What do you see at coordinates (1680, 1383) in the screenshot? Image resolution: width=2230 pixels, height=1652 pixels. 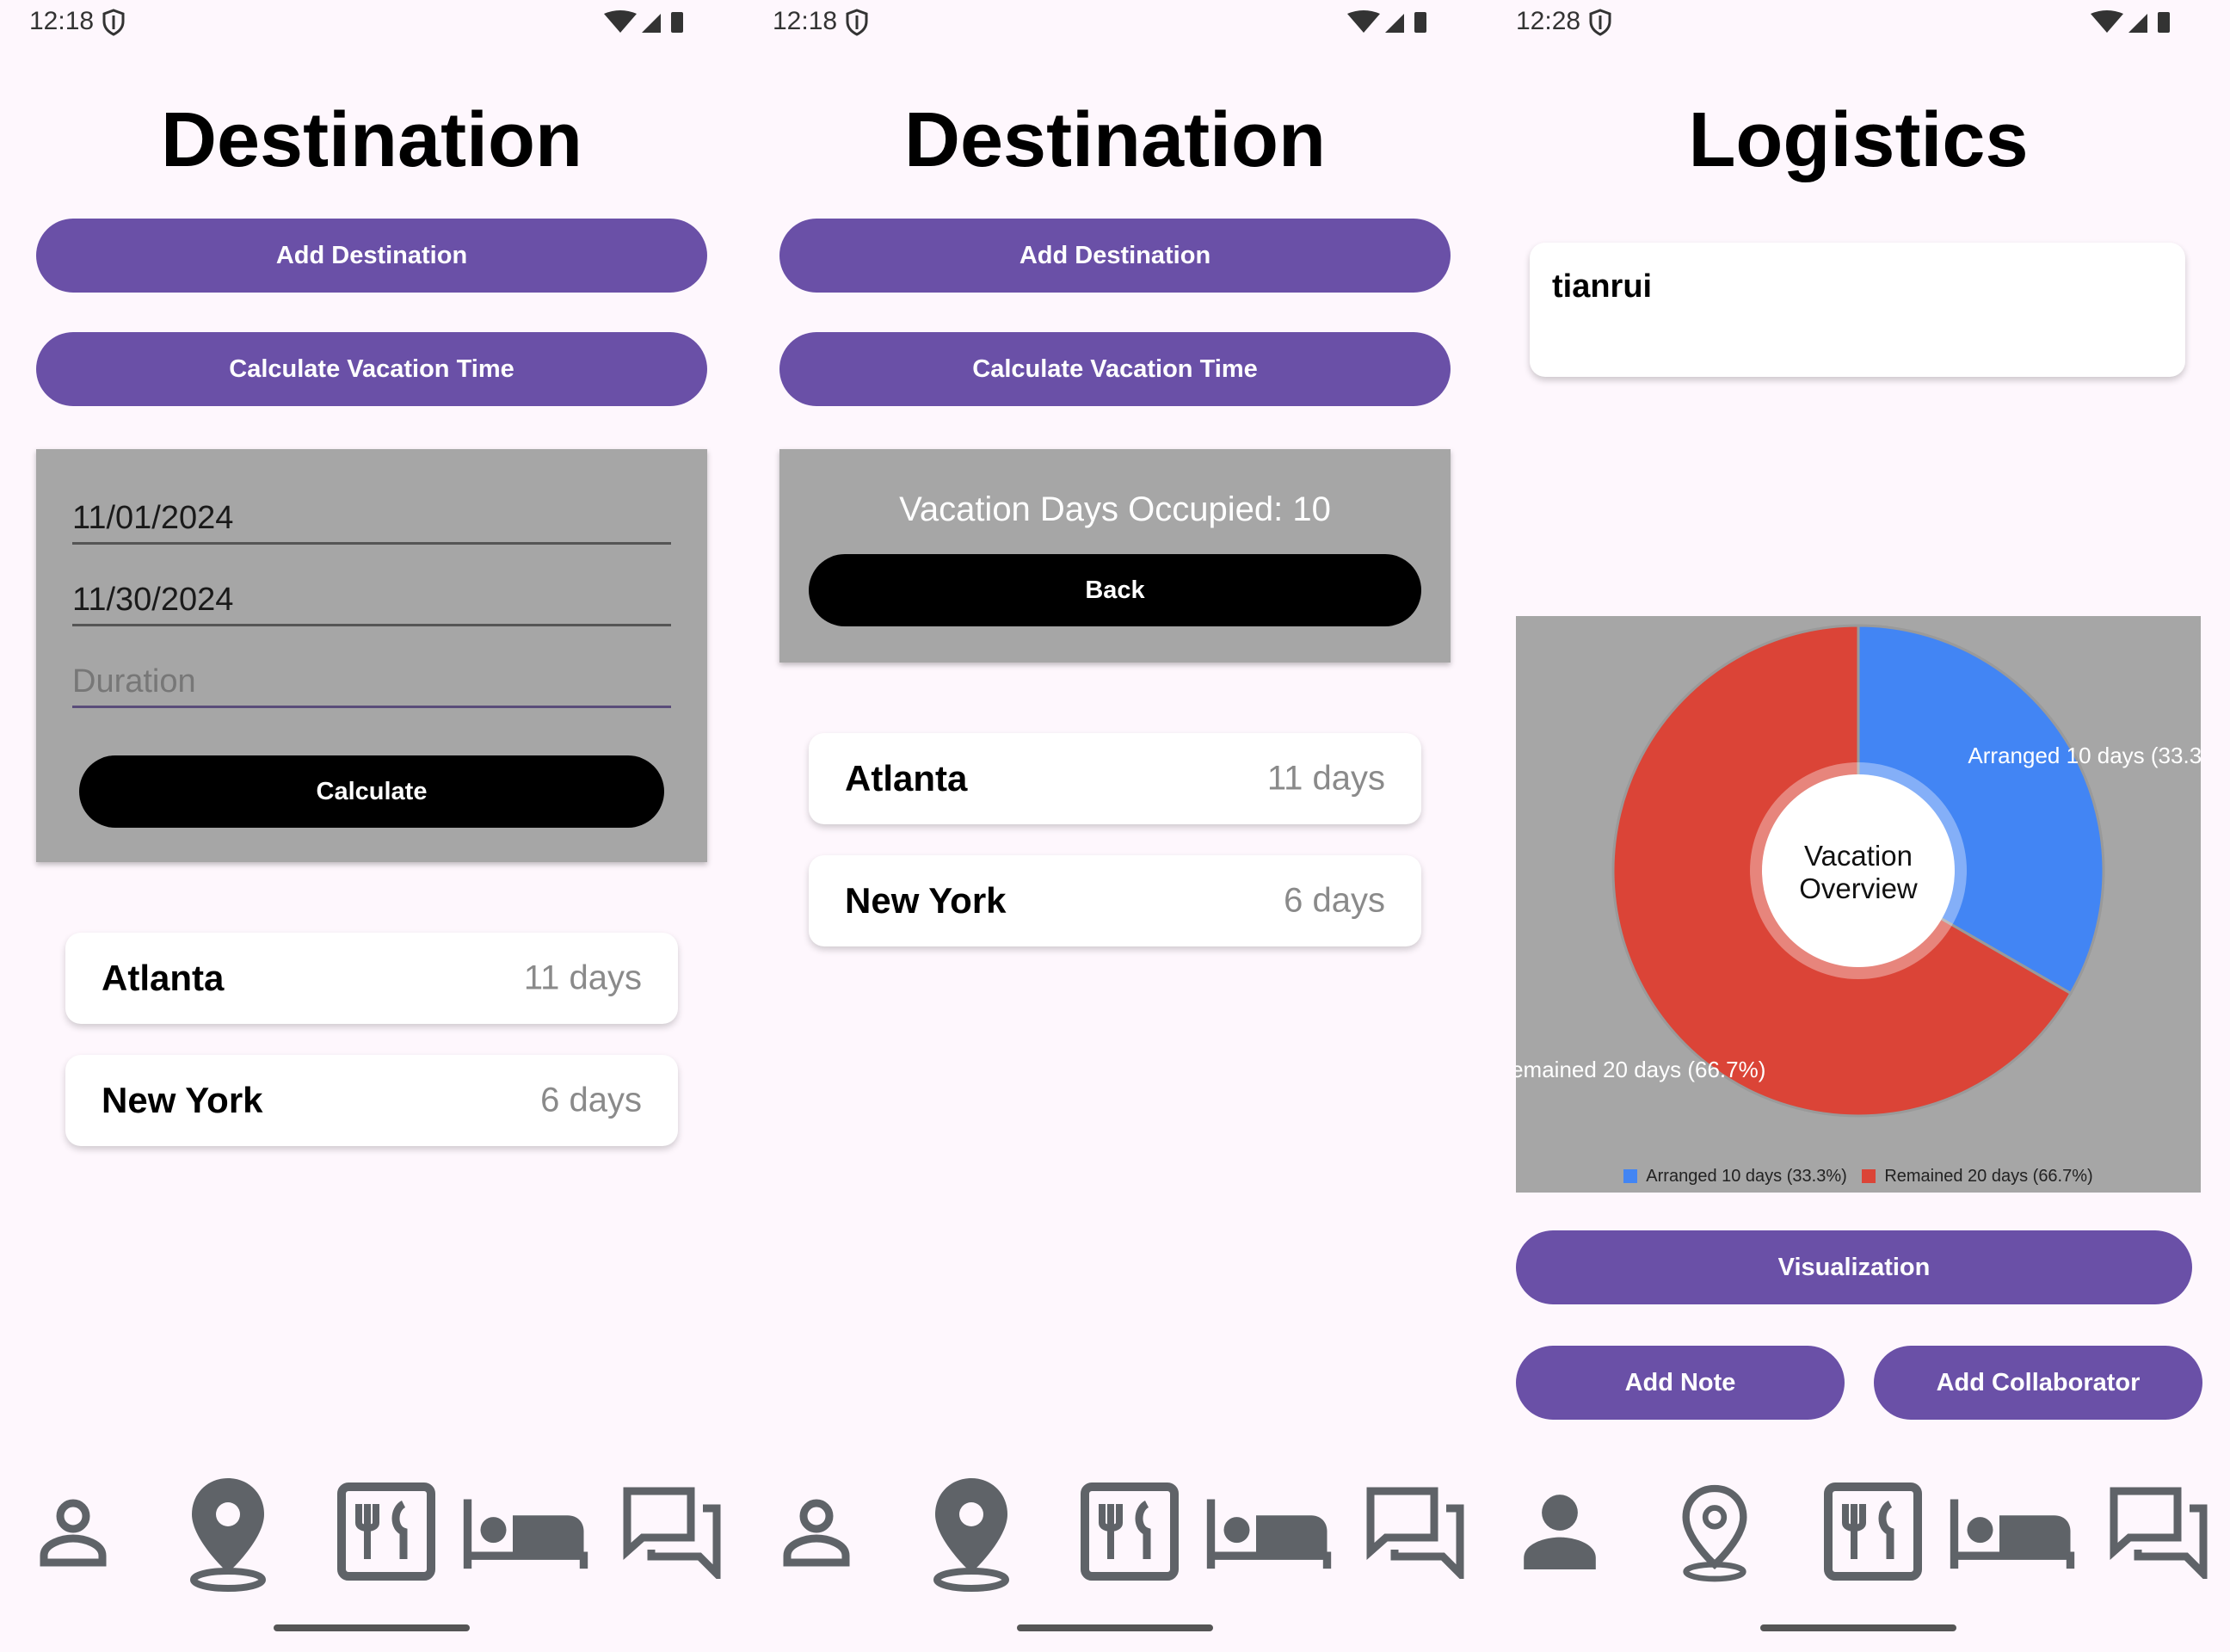 I see `add-note-button: Add Note` at bounding box center [1680, 1383].